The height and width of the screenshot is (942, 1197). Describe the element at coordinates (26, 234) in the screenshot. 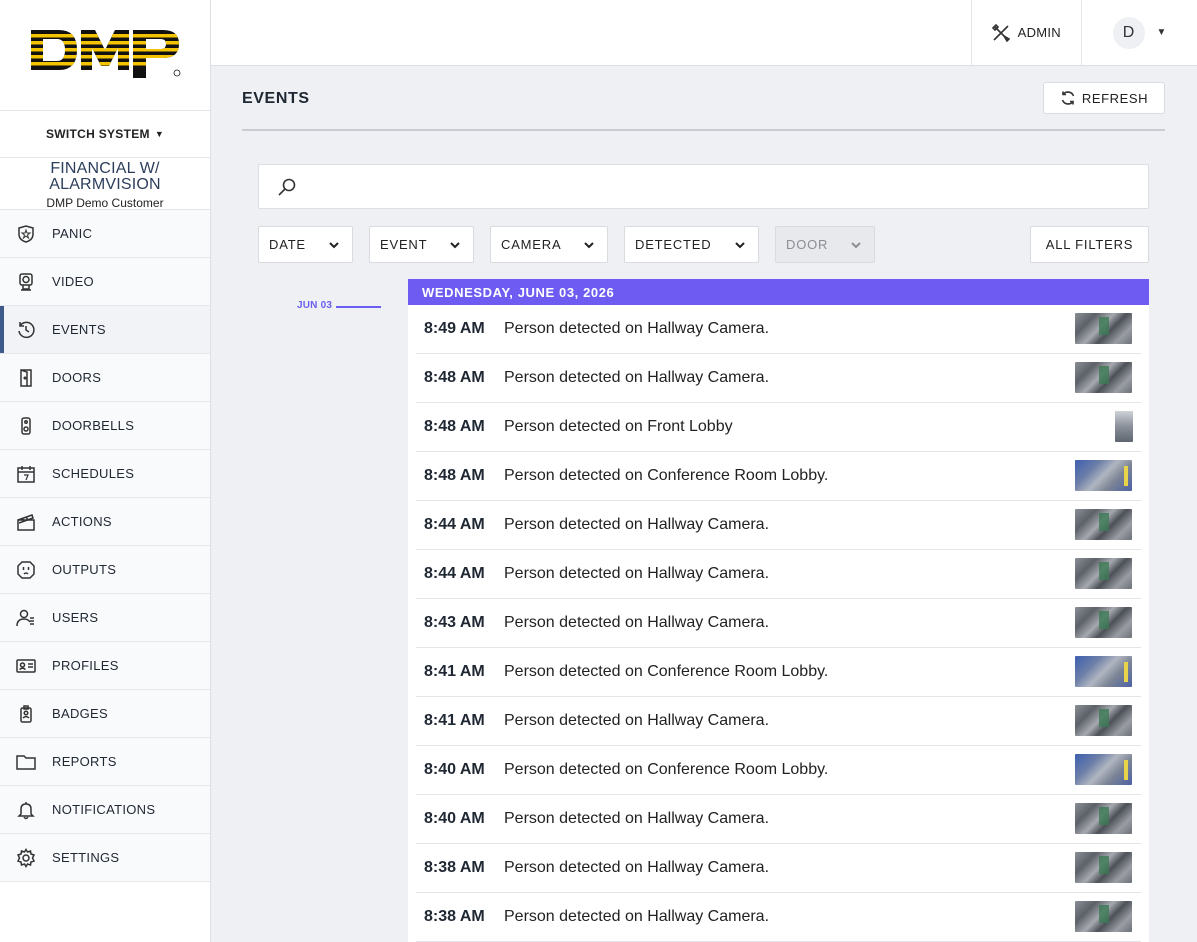

I see `shield-star-icon` at that location.